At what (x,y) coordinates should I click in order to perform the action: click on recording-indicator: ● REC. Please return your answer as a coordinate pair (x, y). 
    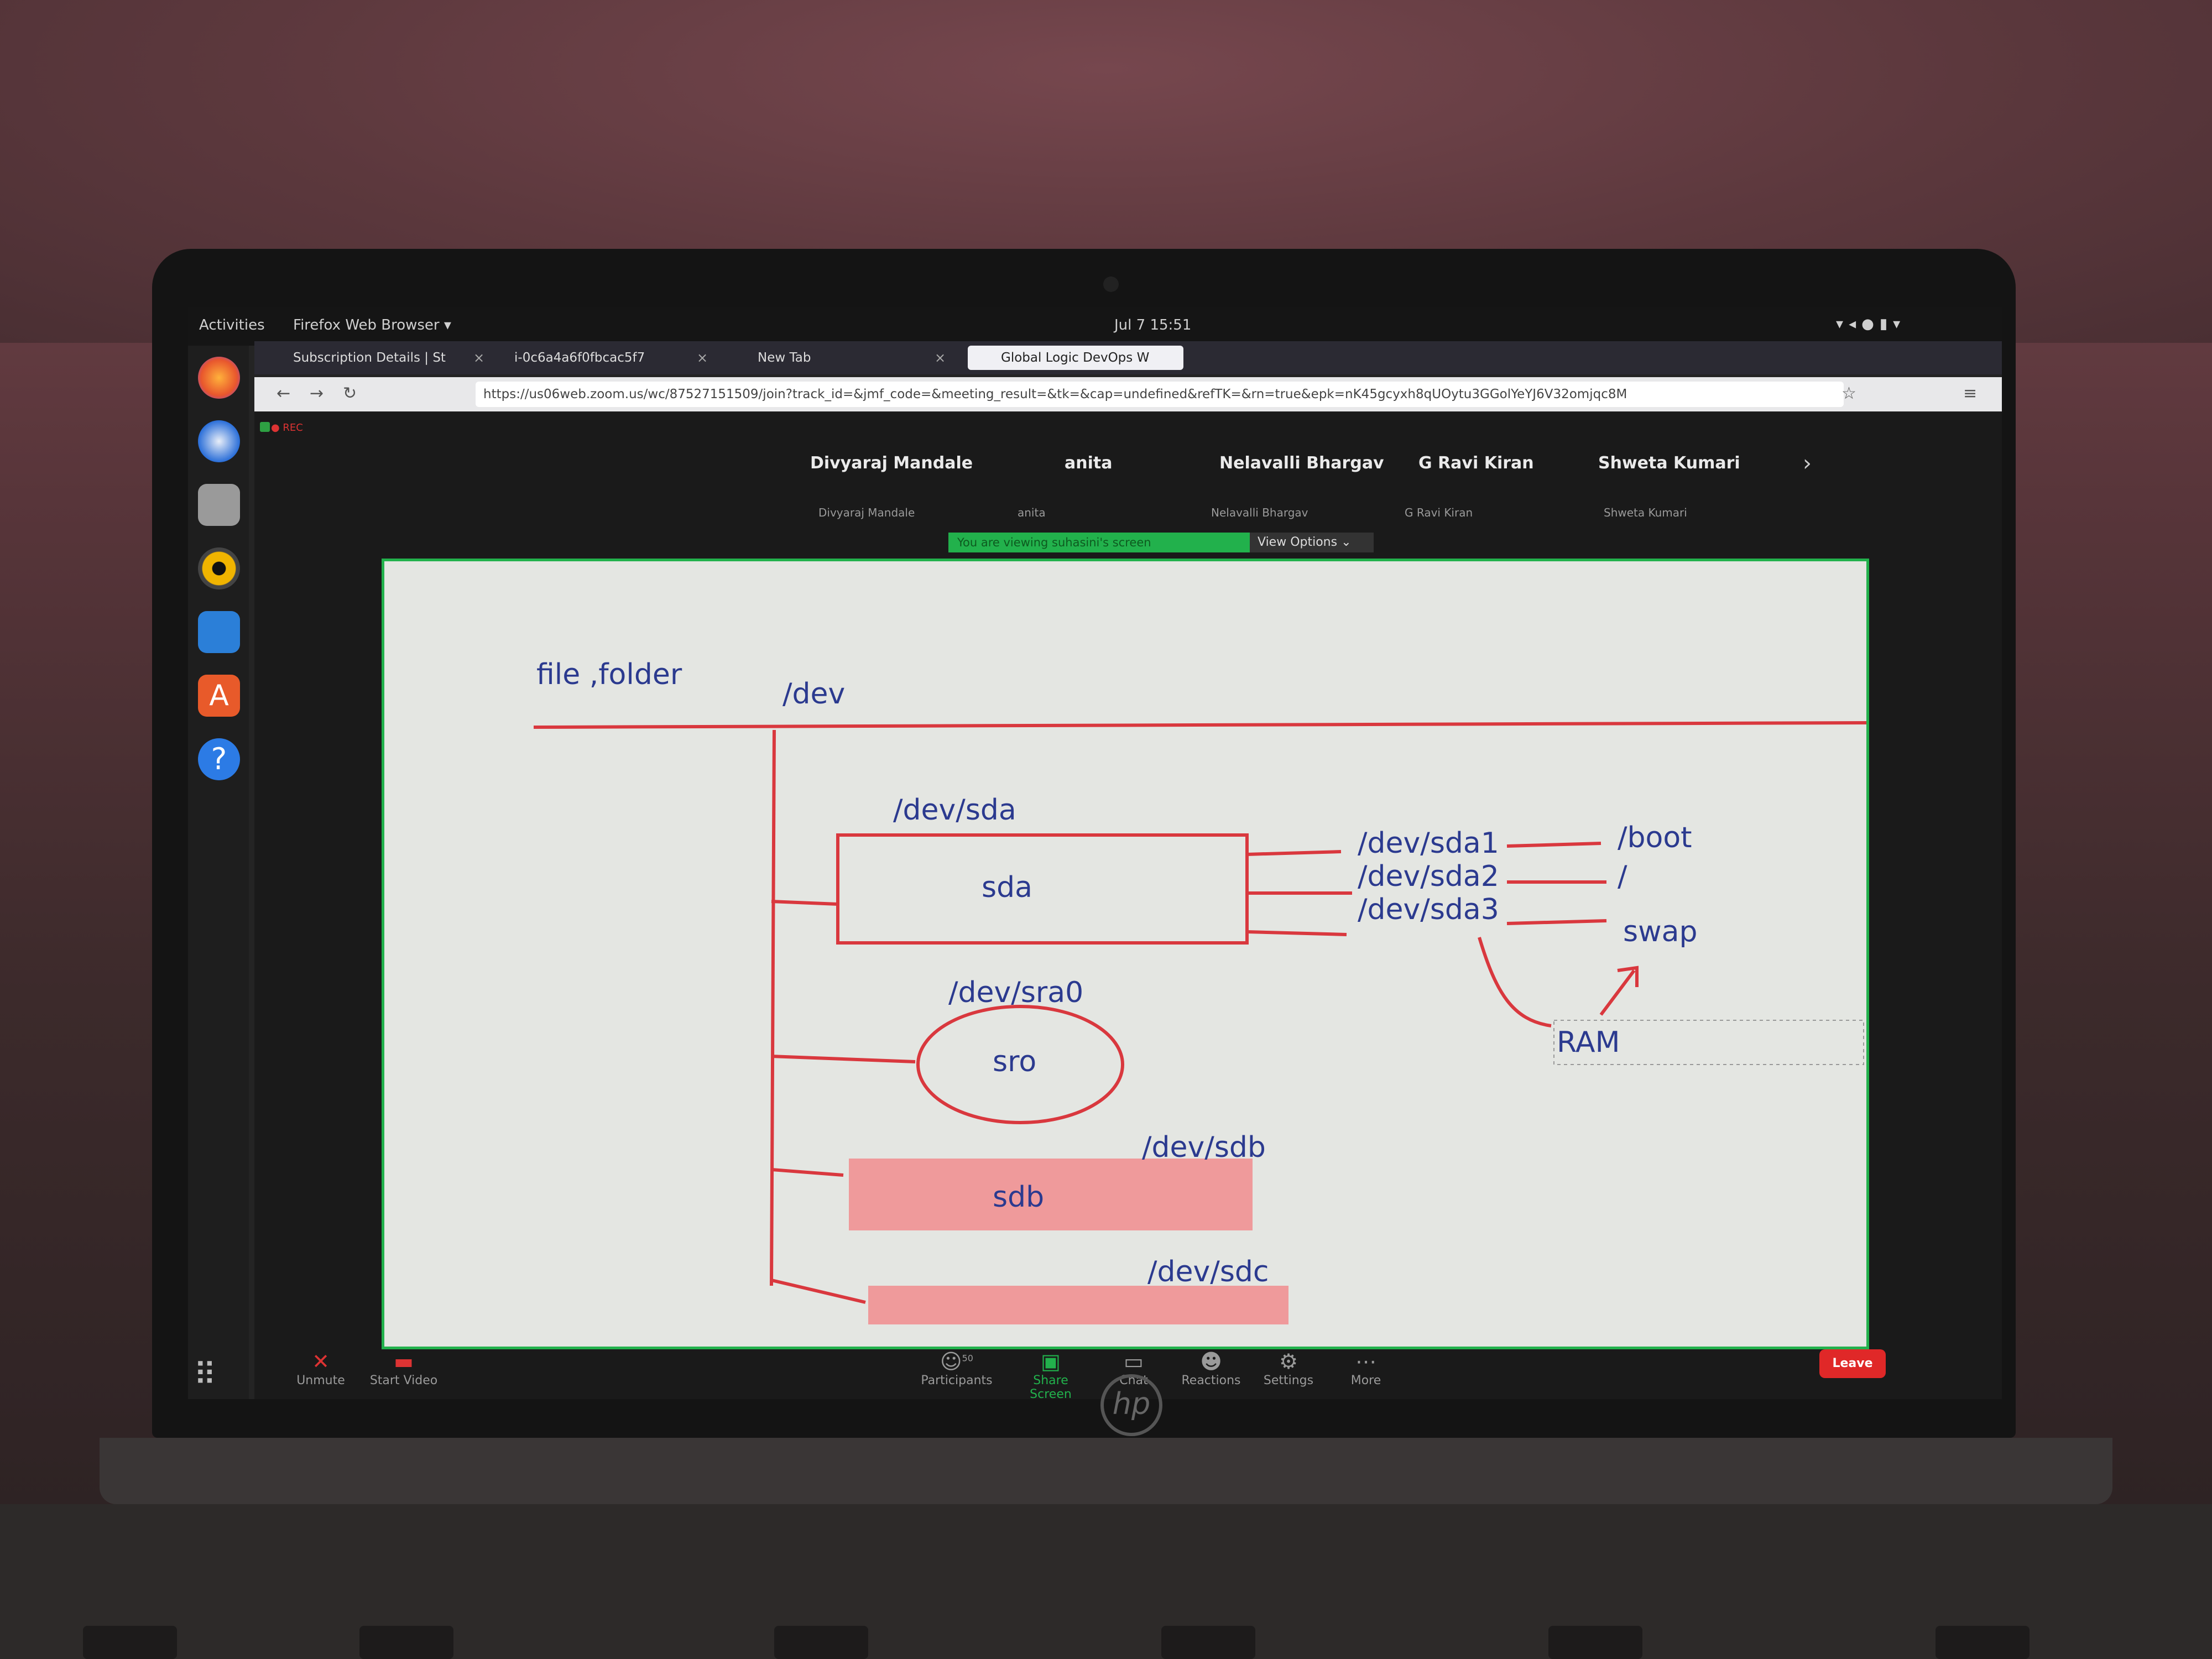
    Looking at the image, I should click on (287, 428).